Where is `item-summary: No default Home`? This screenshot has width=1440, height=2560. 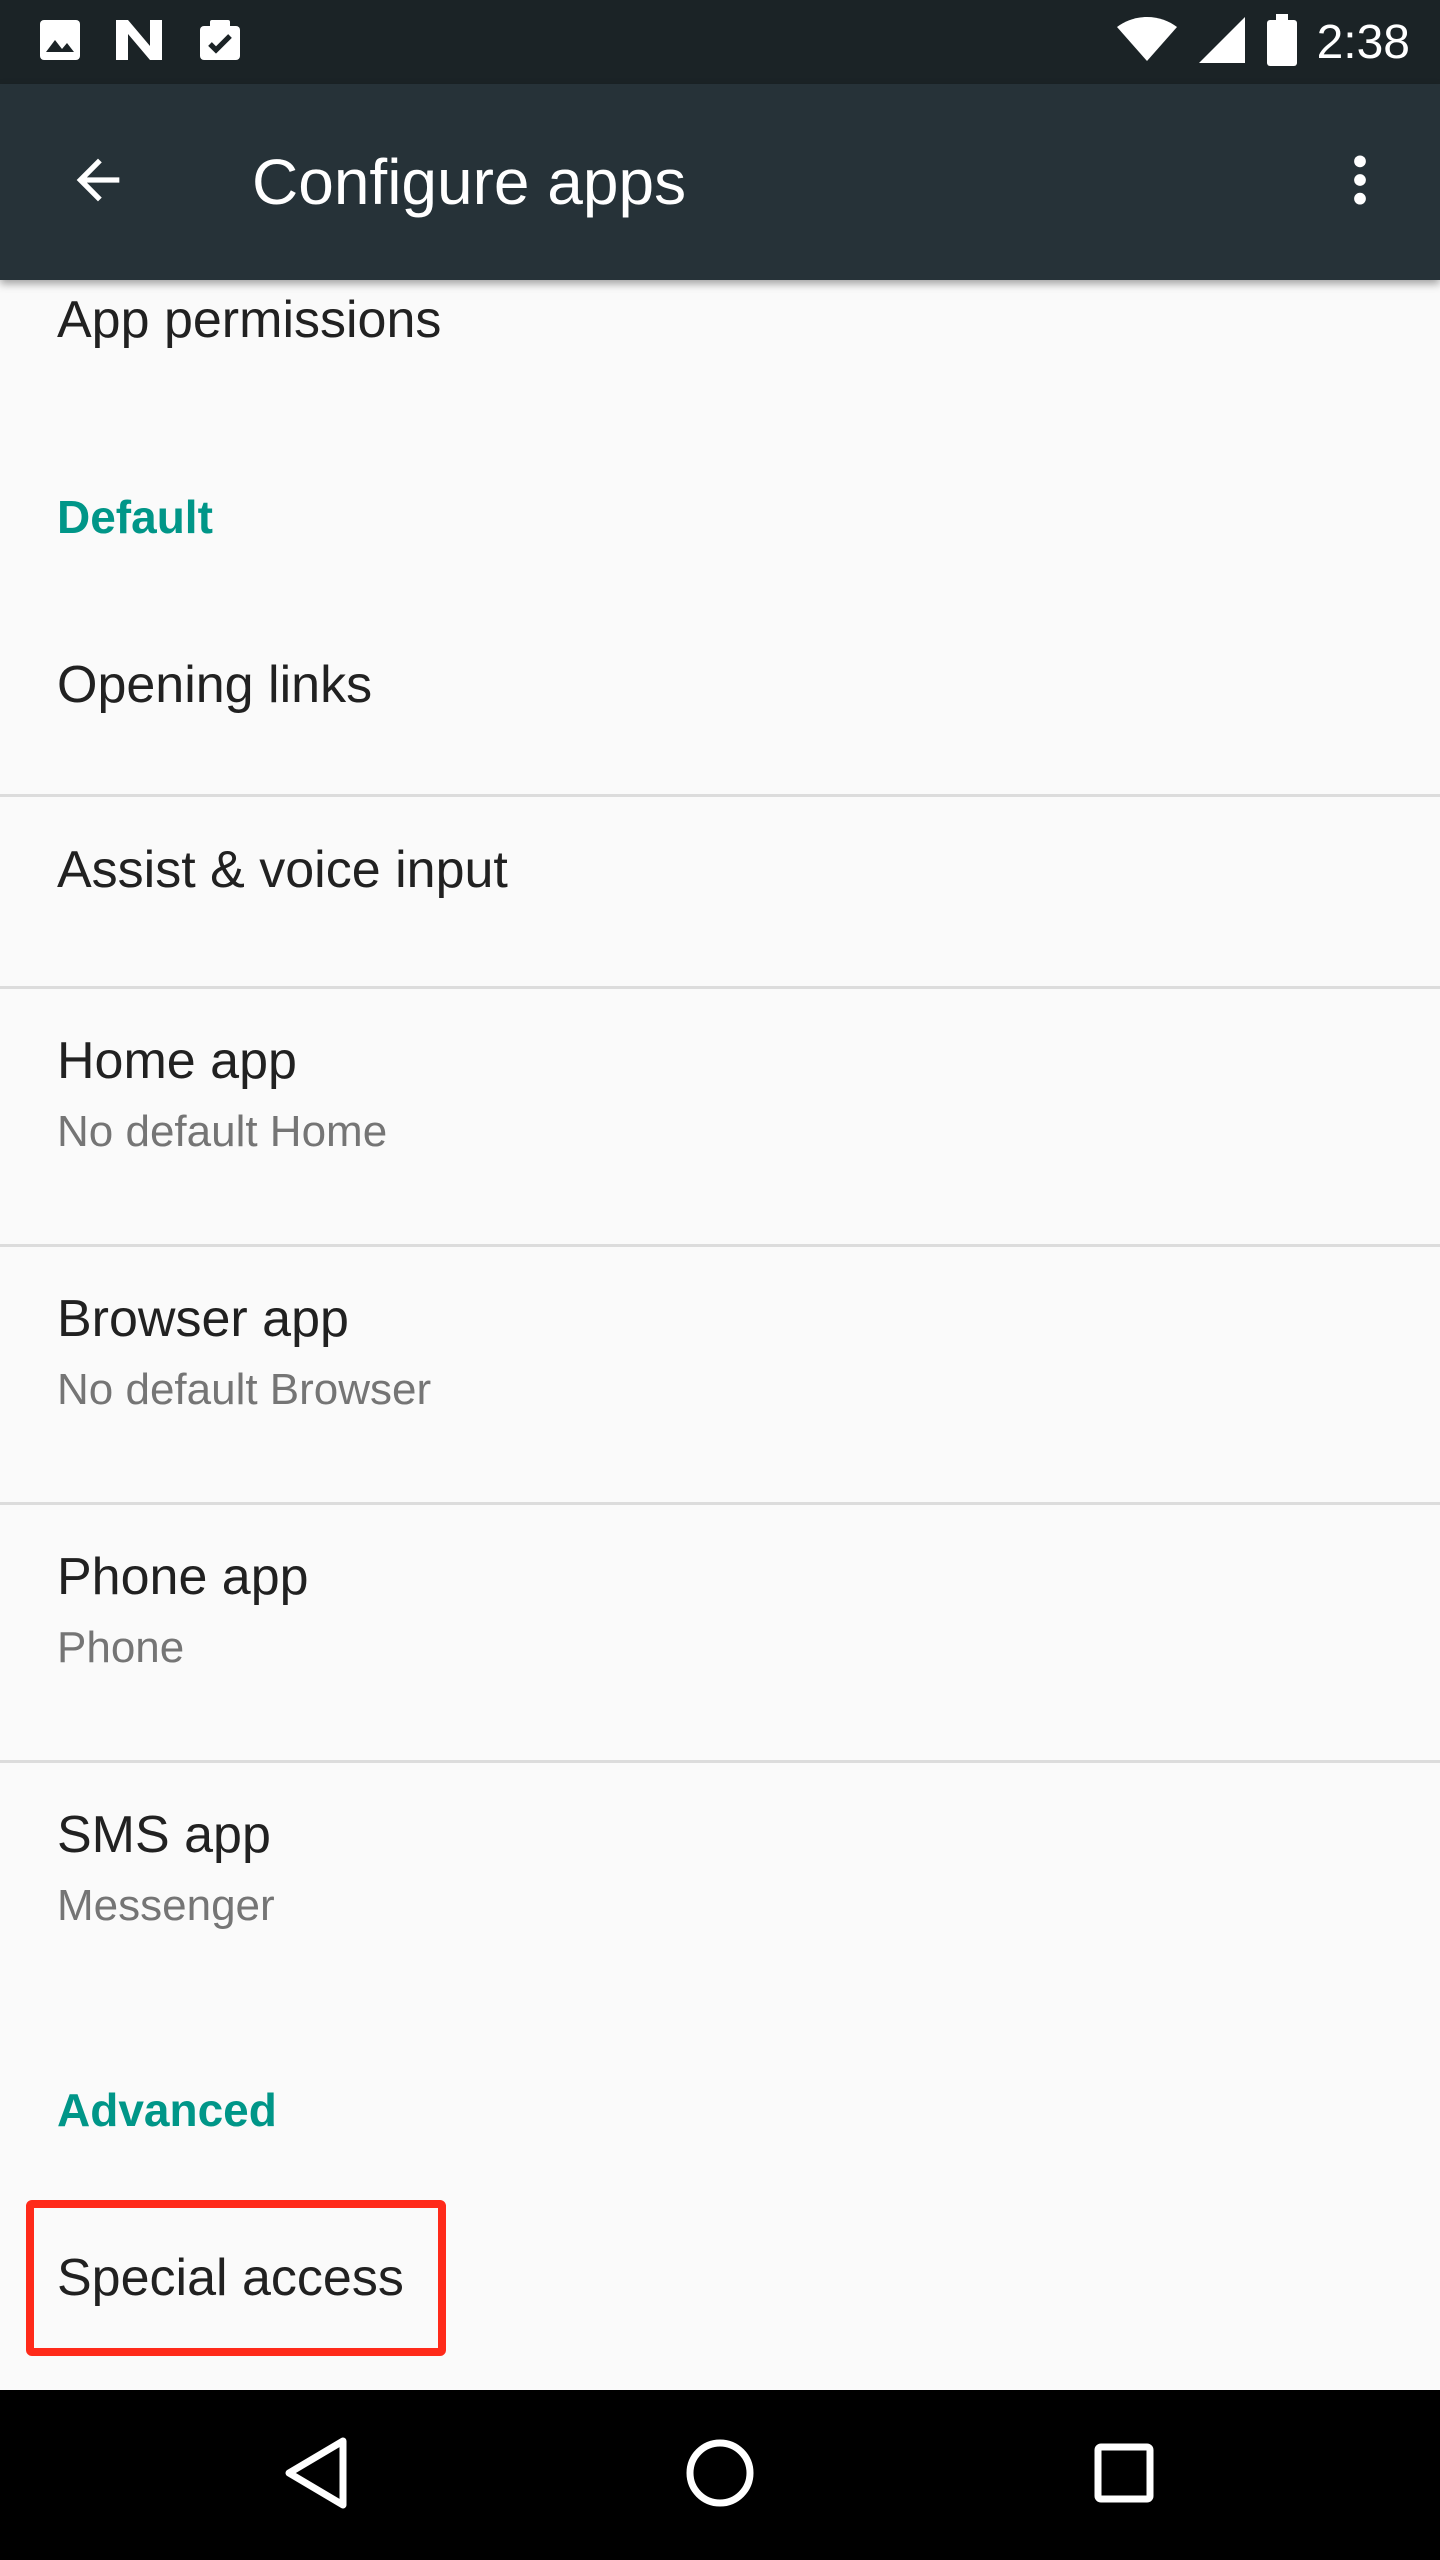
item-summary: No default Home is located at coordinates (222, 1131).